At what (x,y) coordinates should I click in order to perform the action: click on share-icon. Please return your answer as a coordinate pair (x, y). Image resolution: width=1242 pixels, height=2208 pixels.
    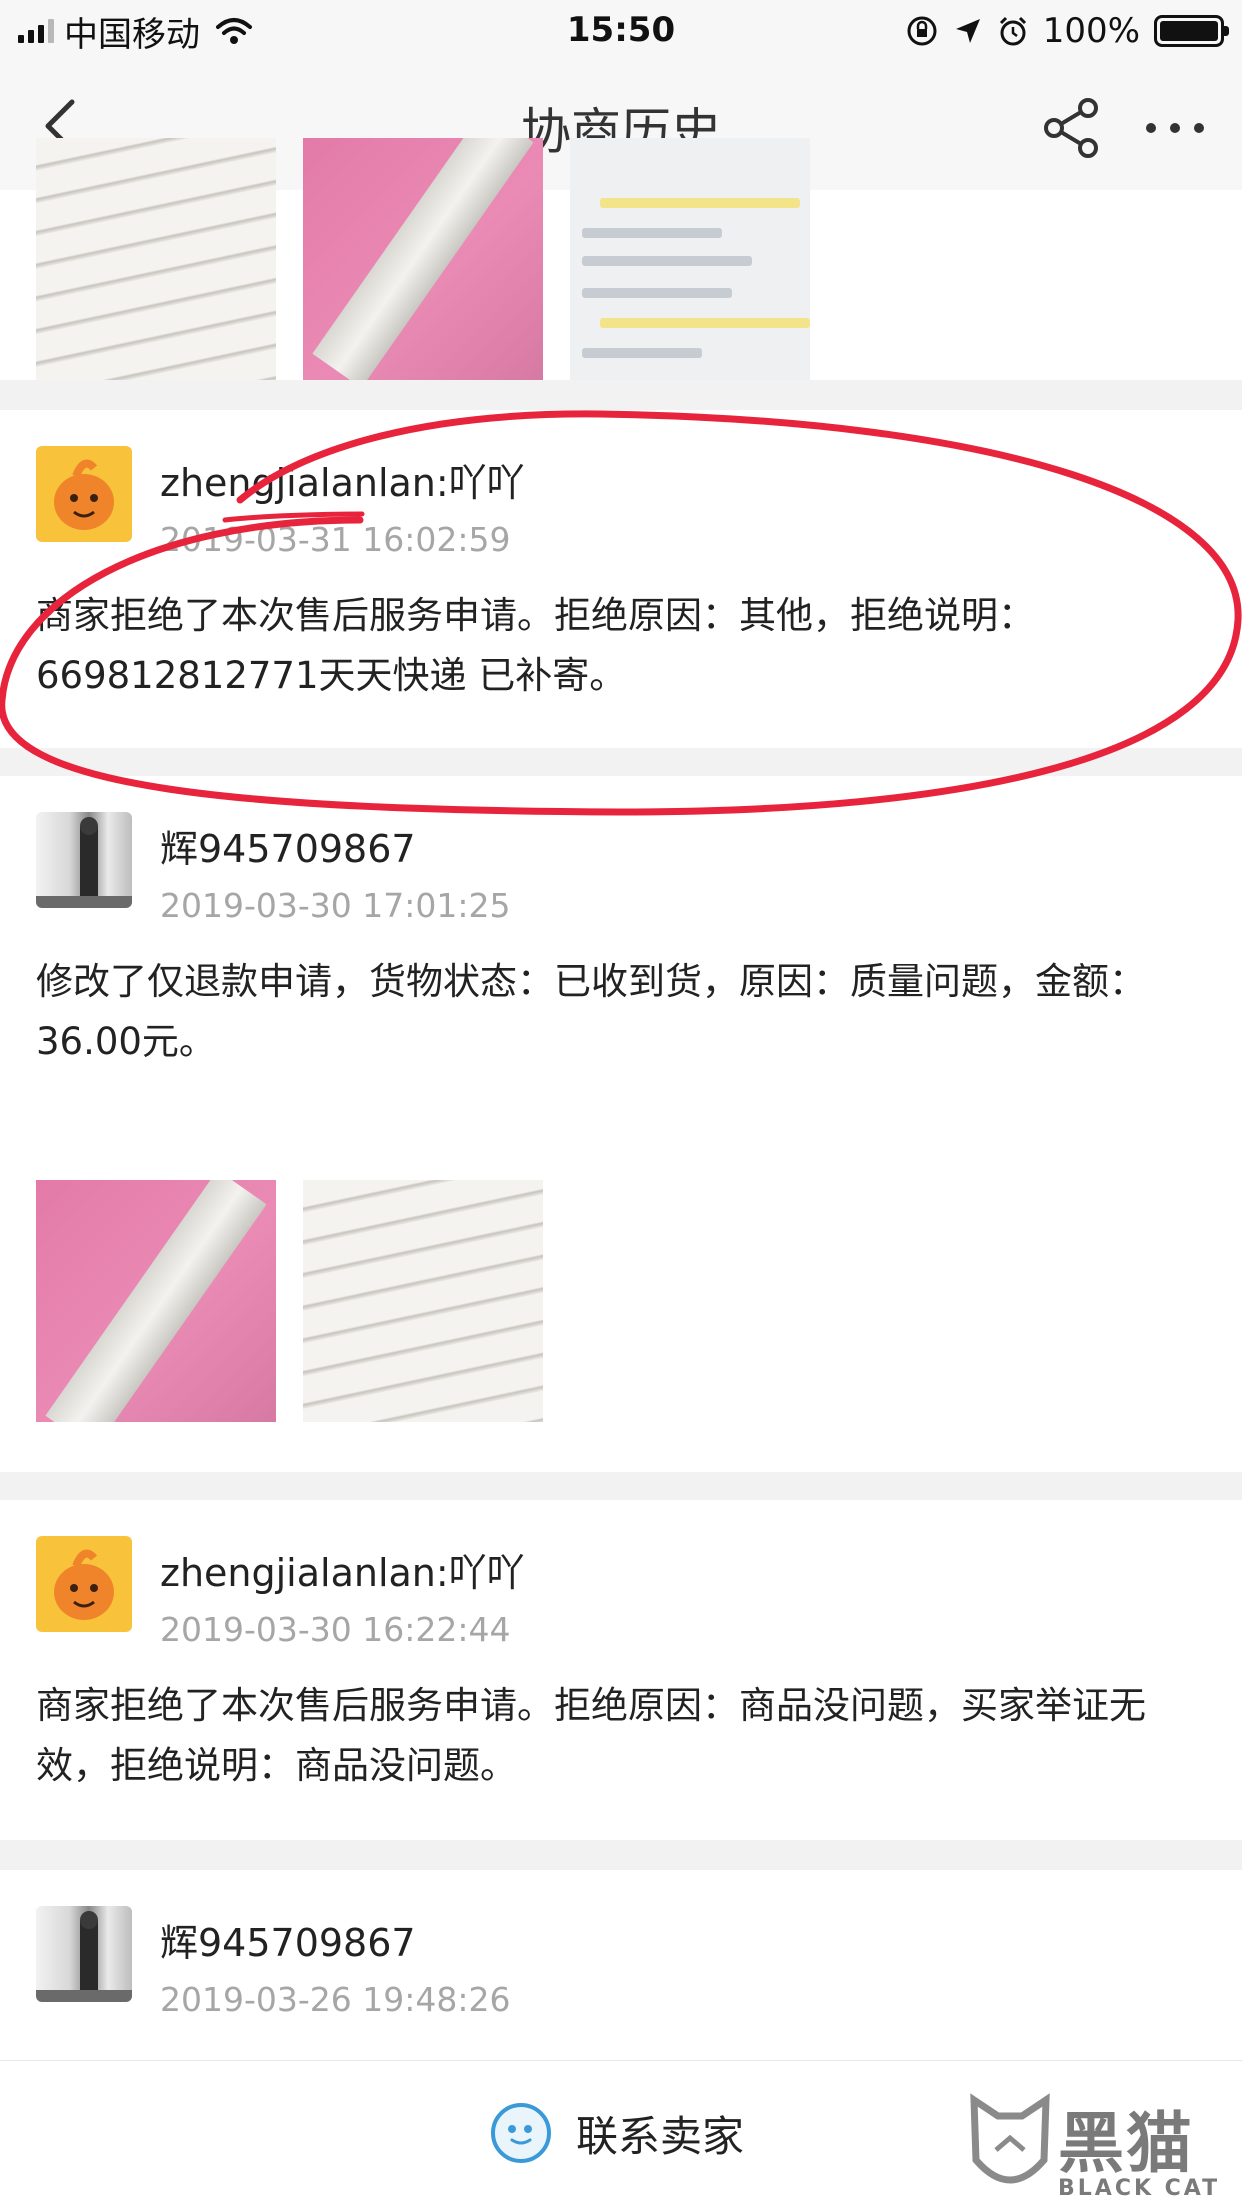
    Looking at the image, I should click on (1071, 128).